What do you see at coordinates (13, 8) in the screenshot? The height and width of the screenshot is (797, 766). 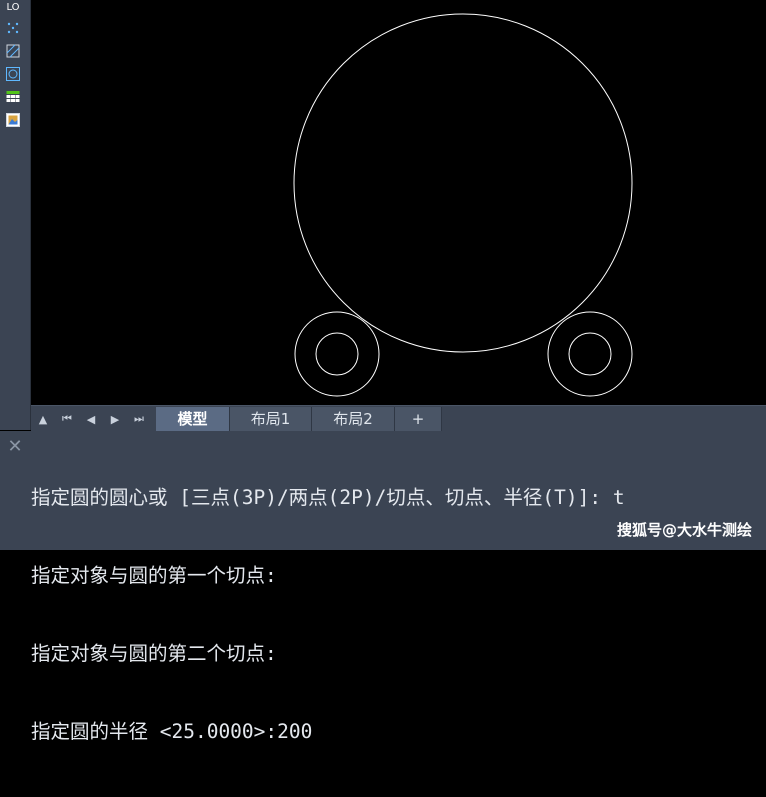 I see `text-tool-icon: LO` at bounding box center [13, 8].